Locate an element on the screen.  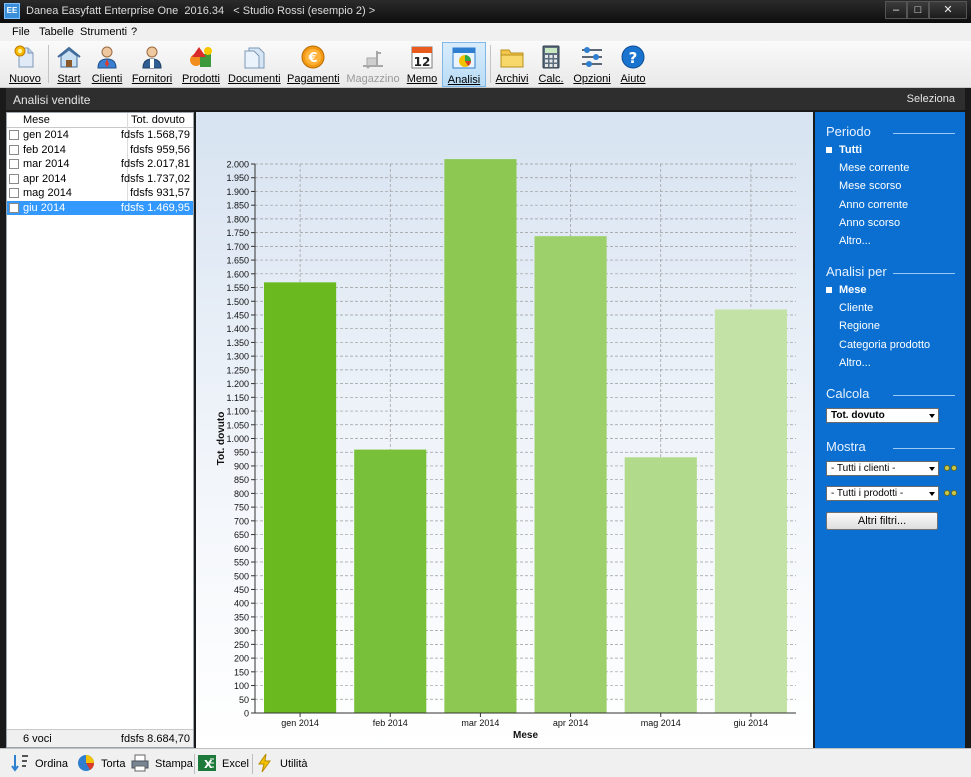
analisi-option: Regione is located at coordinates (859, 326).